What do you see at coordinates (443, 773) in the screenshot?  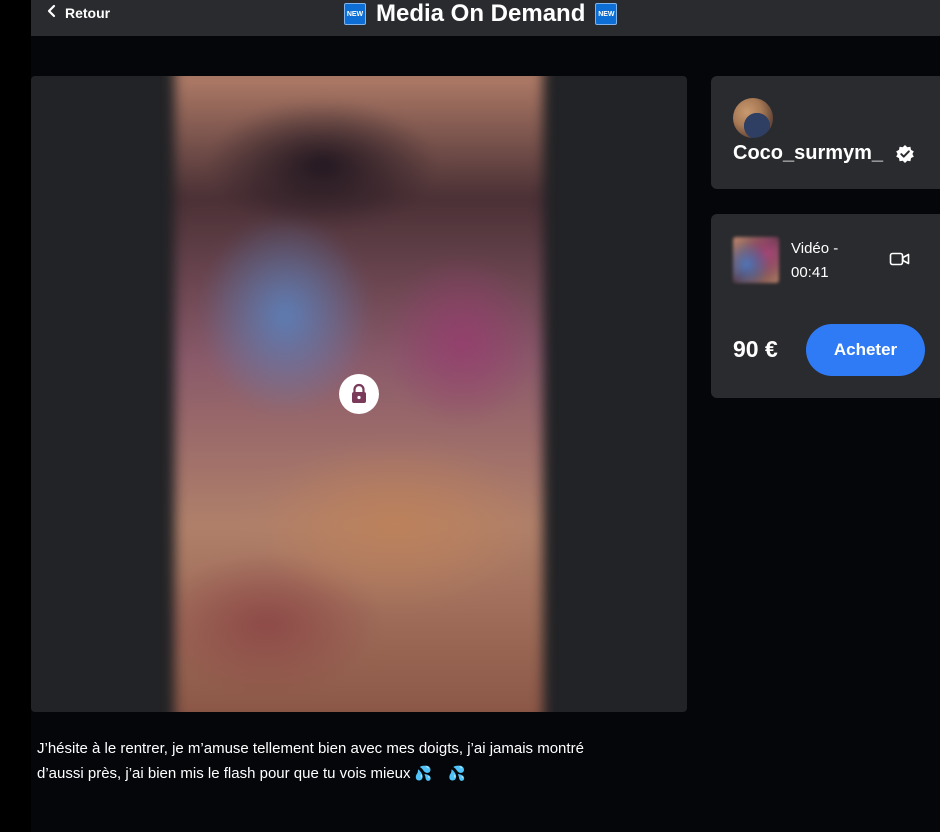 I see `sweat-droplets-emoji: 💦 💦` at bounding box center [443, 773].